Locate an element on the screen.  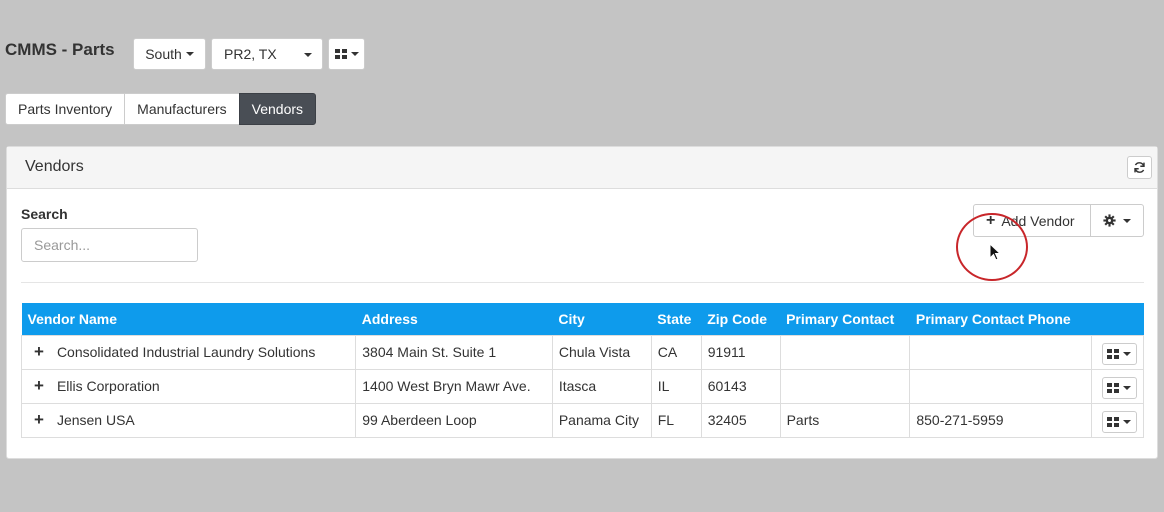
tab-parts-inventory: Parts Inventory is located at coordinates (65, 109).